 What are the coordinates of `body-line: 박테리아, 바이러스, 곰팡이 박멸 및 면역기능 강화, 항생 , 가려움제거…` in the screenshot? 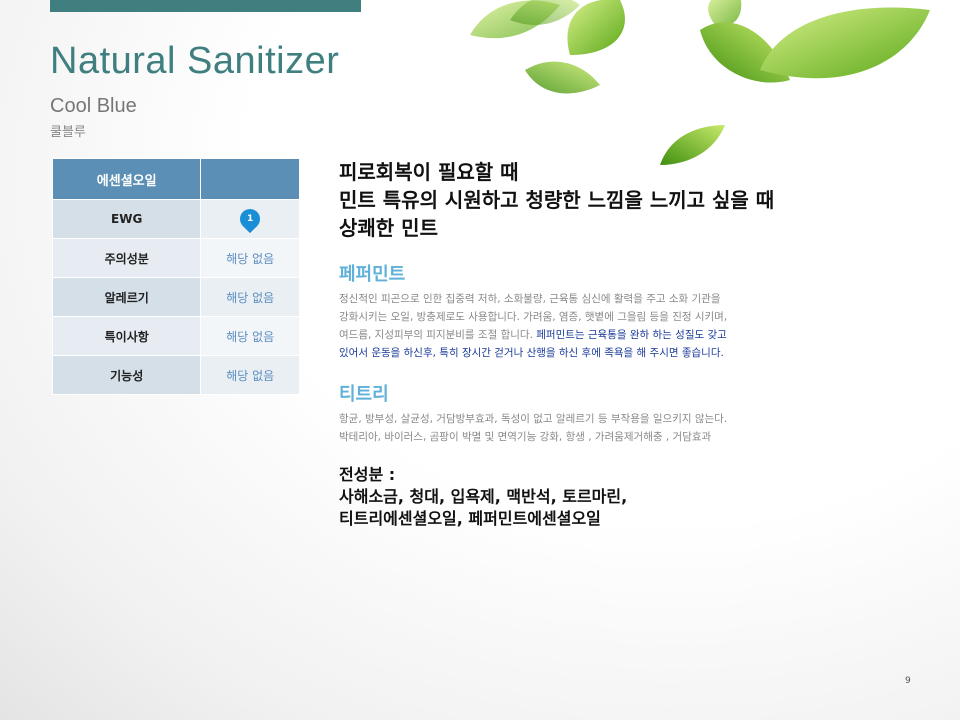 It's located at (525, 437).